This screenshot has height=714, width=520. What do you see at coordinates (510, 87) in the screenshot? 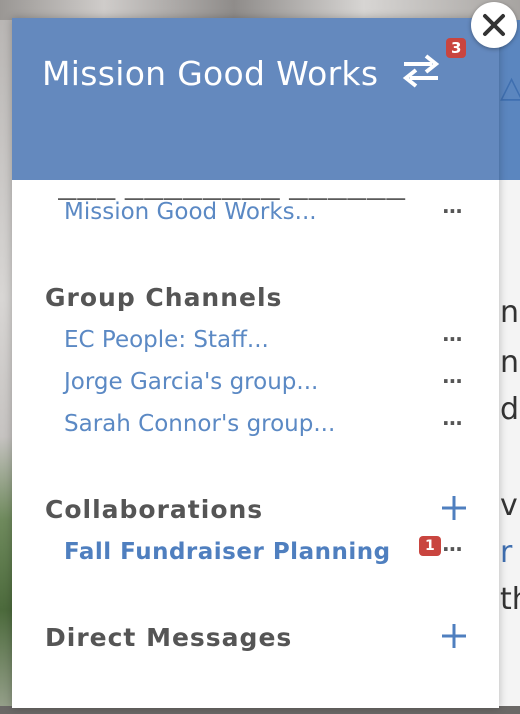
I see `background-char: △` at bounding box center [510, 87].